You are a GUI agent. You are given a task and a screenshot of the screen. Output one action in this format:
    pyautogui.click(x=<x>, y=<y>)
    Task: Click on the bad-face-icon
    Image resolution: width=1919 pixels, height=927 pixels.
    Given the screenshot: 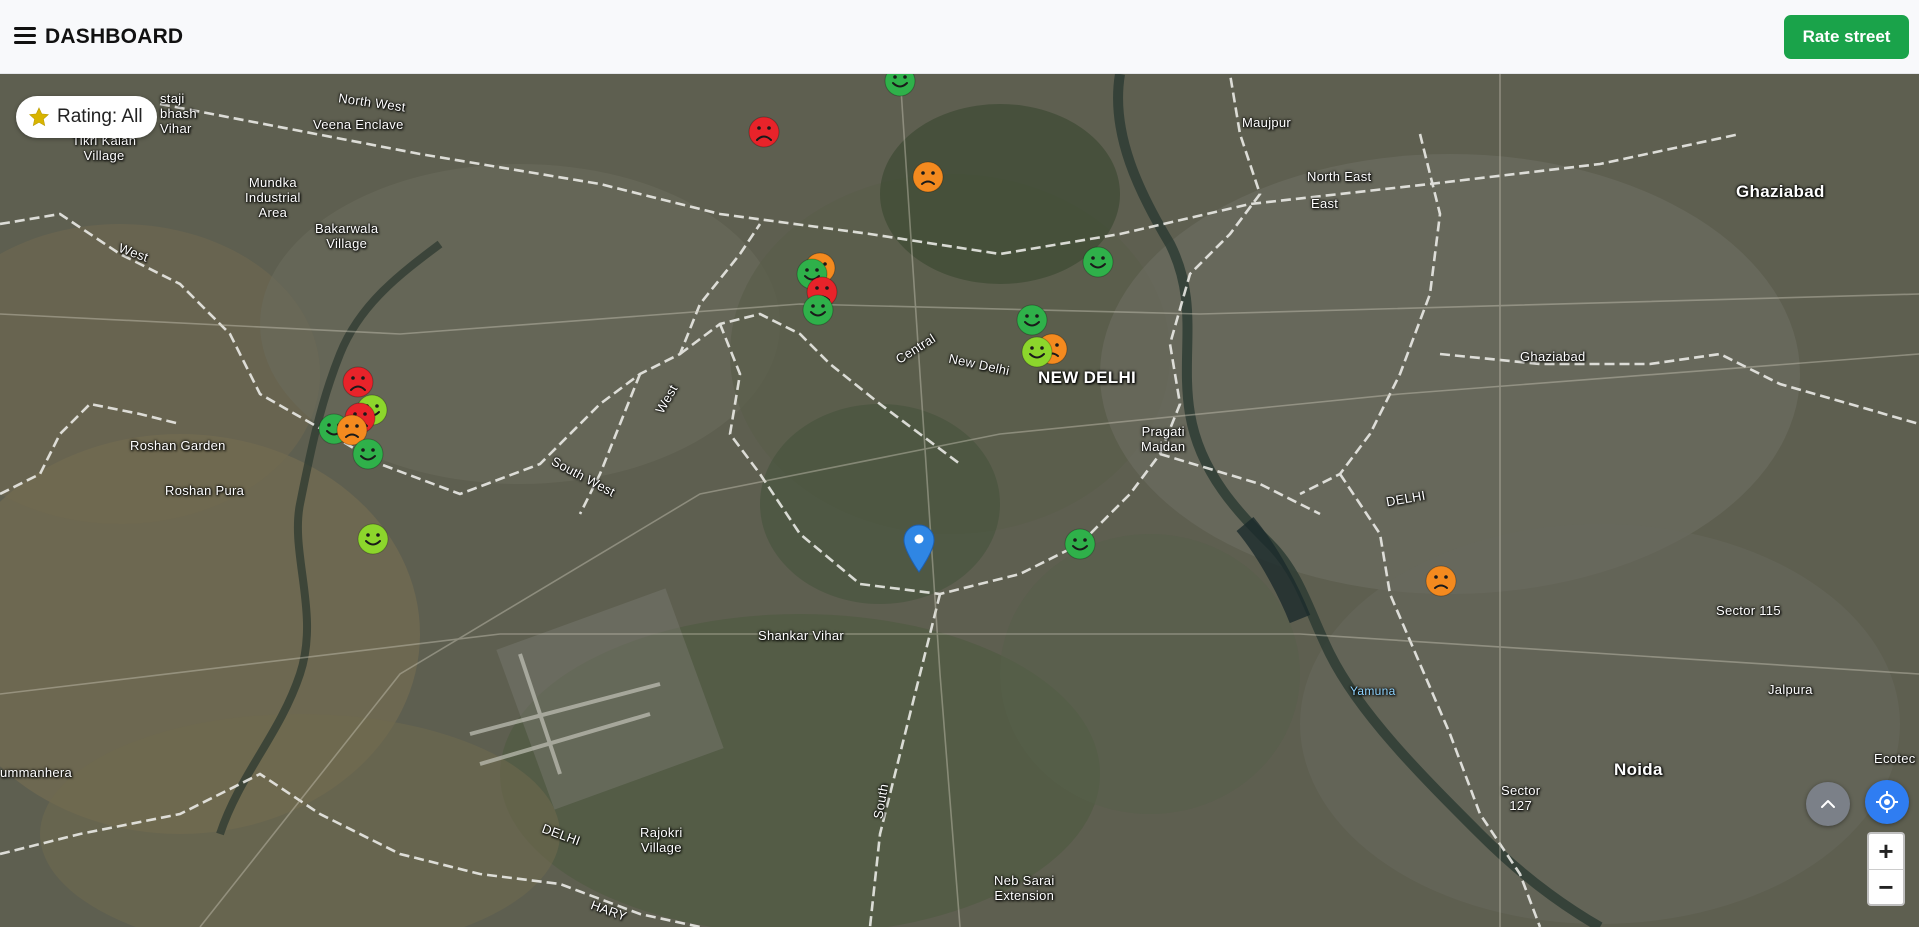 What is the action you would take?
    pyautogui.click(x=764, y=132)
    